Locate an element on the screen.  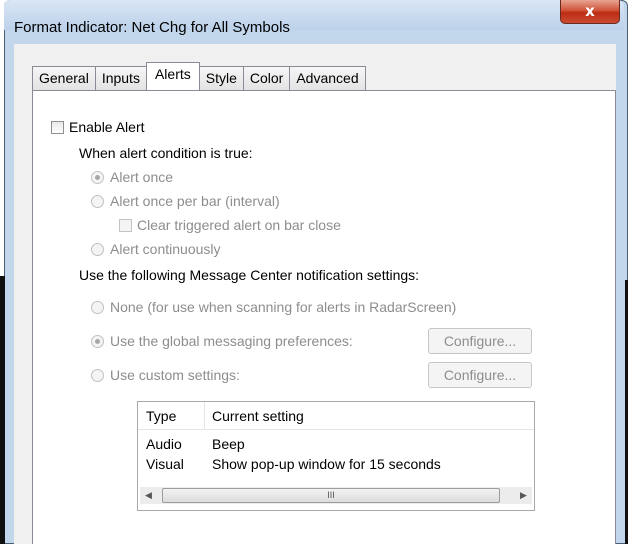
table-cell-type: Visual is located at coordinates (165, 464).